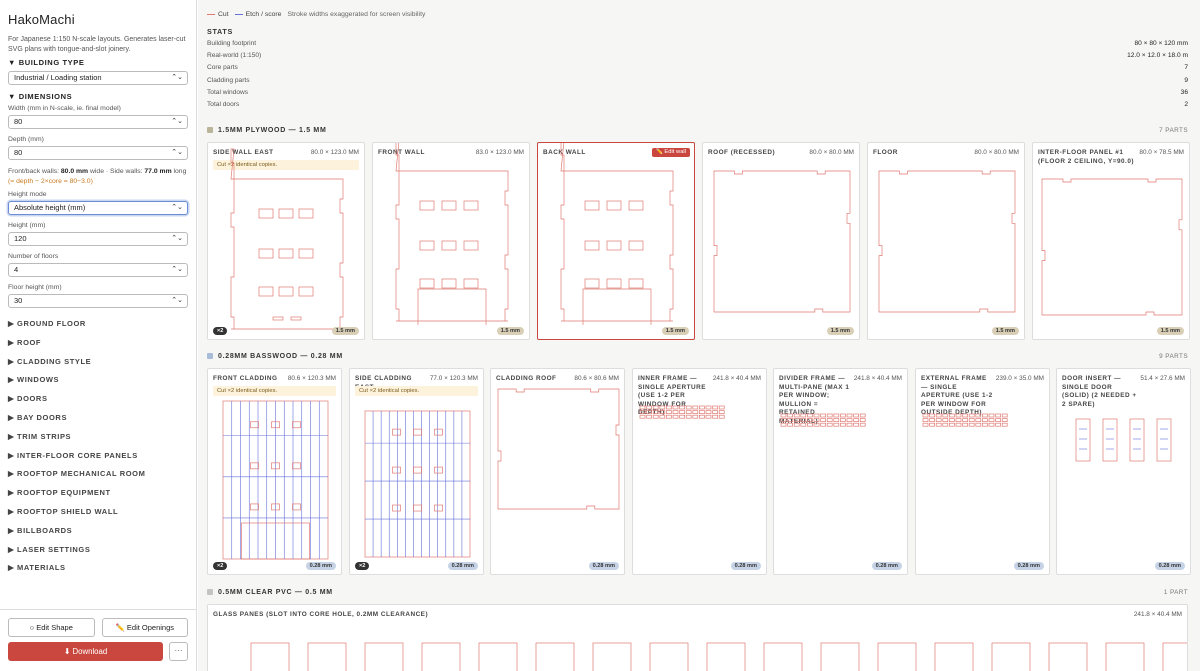 This screenshot has height=671, width=1200. Describe the element at coordinates (98, 270) in the screenshot. I see `floors-input: 4 ⌃⌄` at that location.